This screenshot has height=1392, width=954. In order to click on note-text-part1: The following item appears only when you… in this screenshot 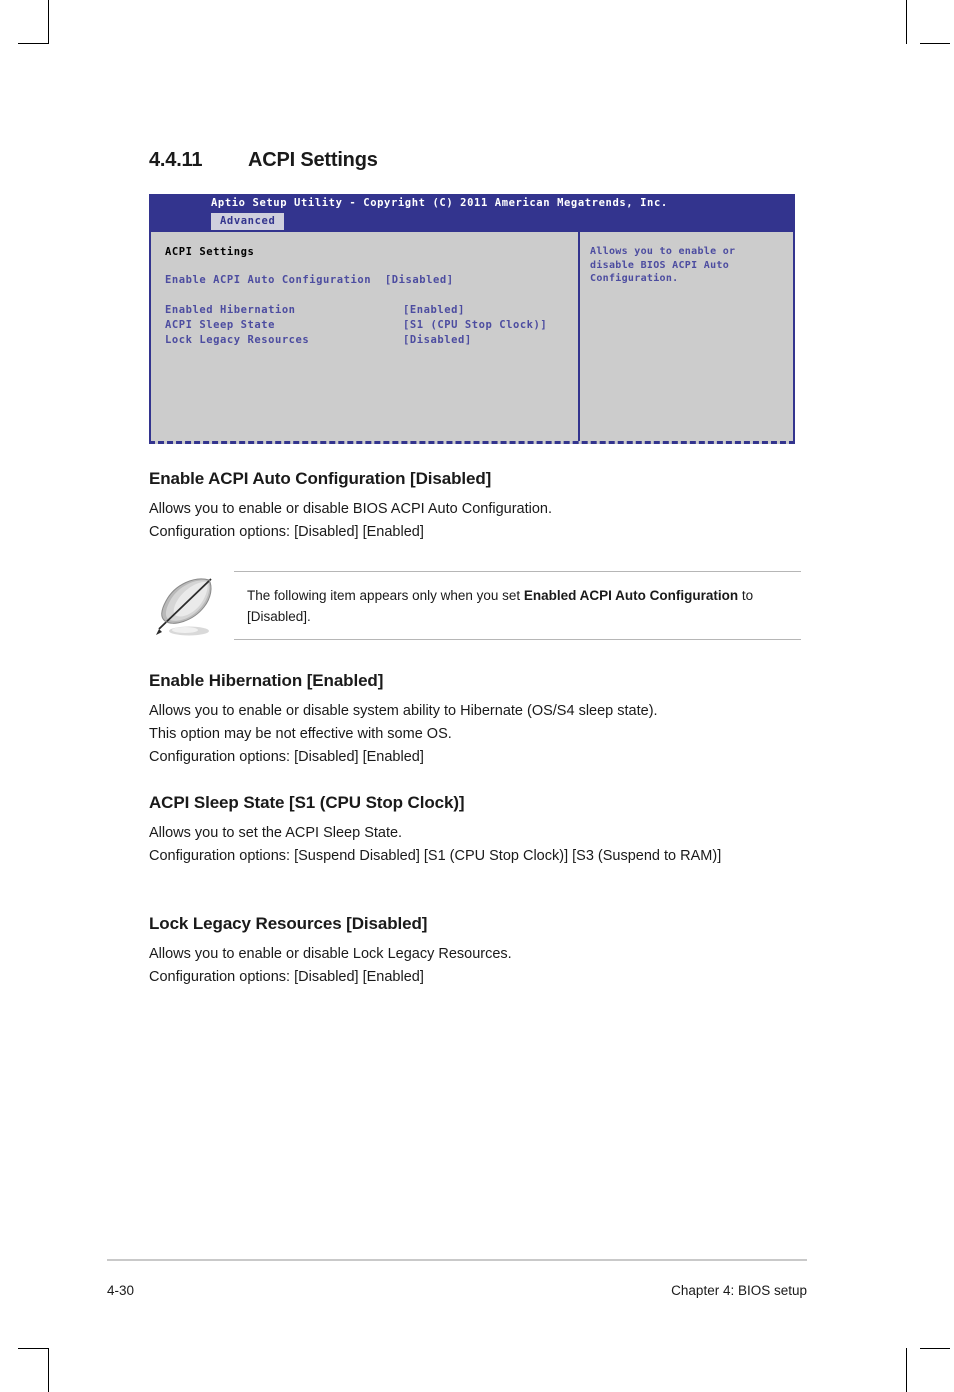, I will do `click(385, 595)`.